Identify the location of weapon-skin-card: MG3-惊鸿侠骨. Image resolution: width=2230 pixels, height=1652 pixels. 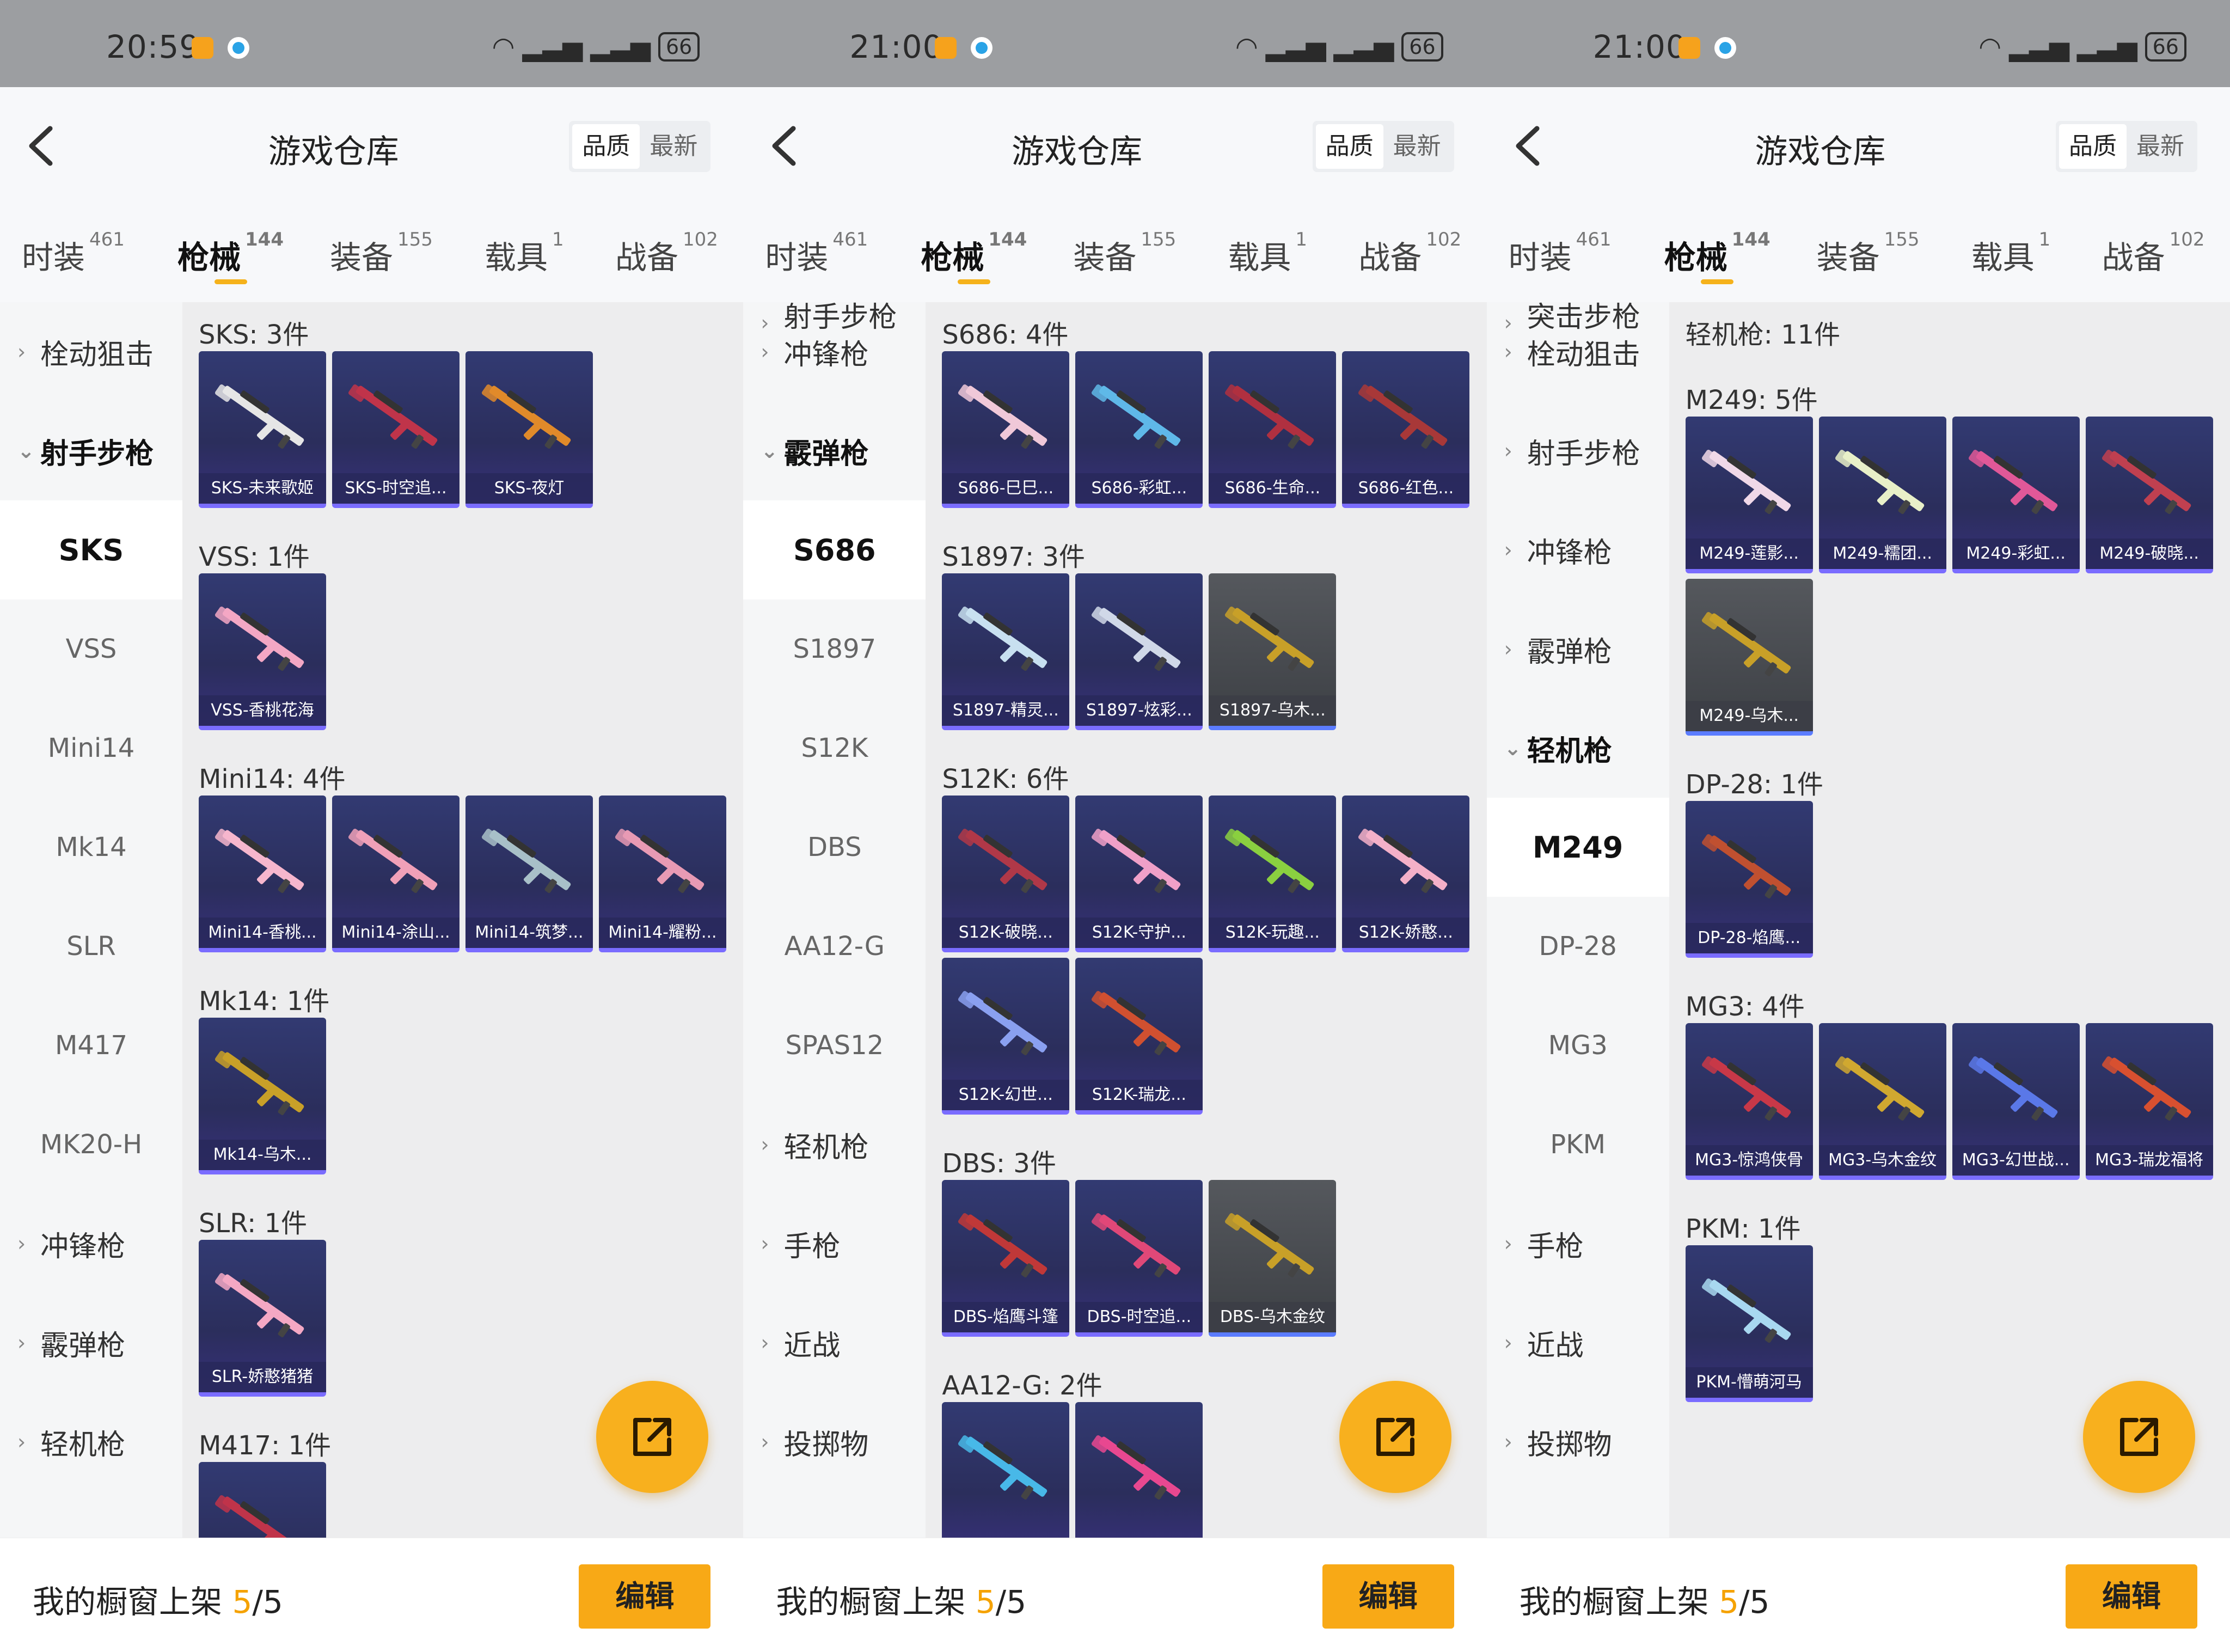
(1749, 1101).